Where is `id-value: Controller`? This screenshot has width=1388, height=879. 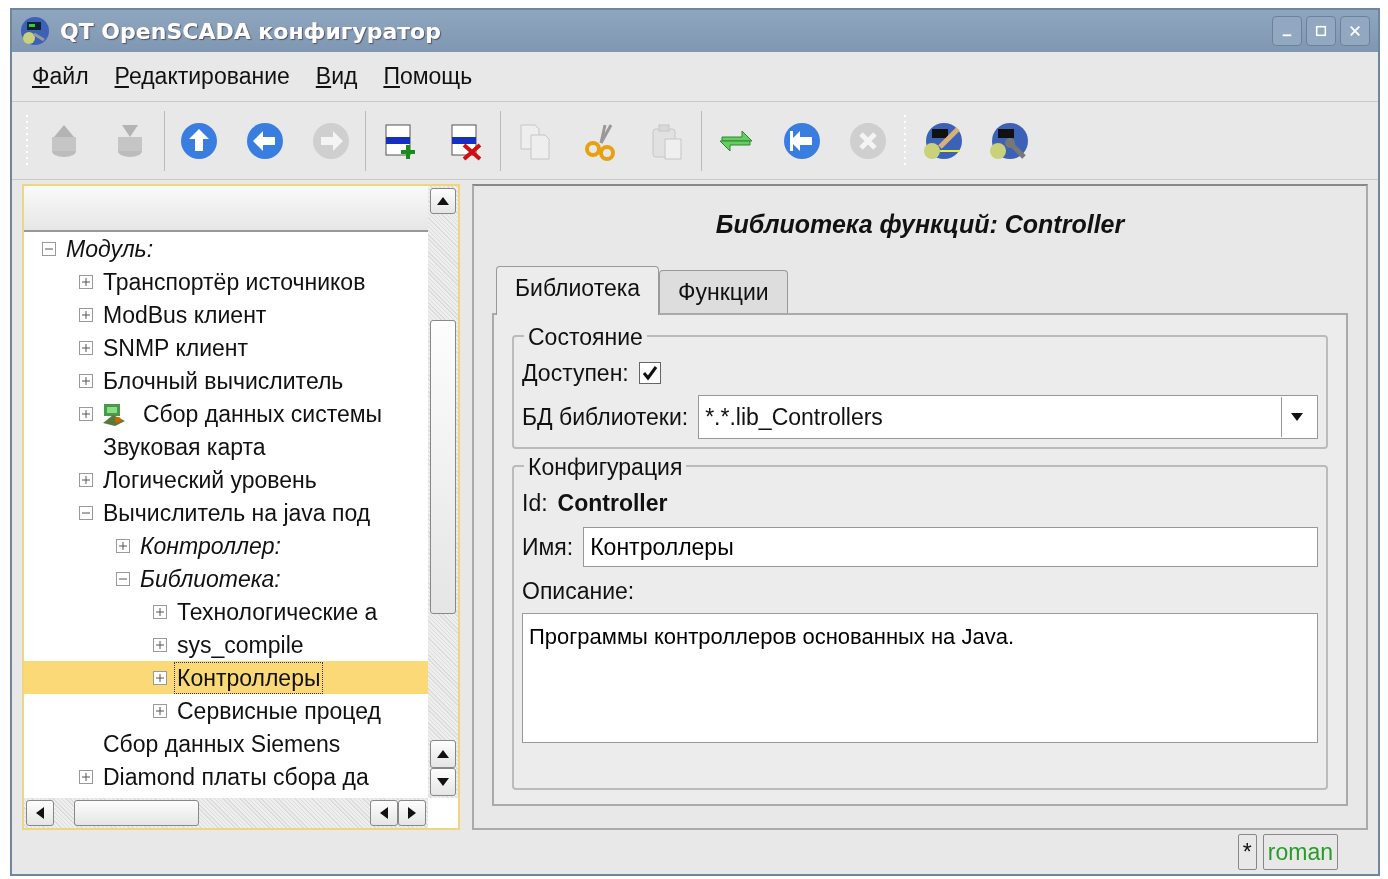 id-value: Controller is located at coordinates (612, 503).